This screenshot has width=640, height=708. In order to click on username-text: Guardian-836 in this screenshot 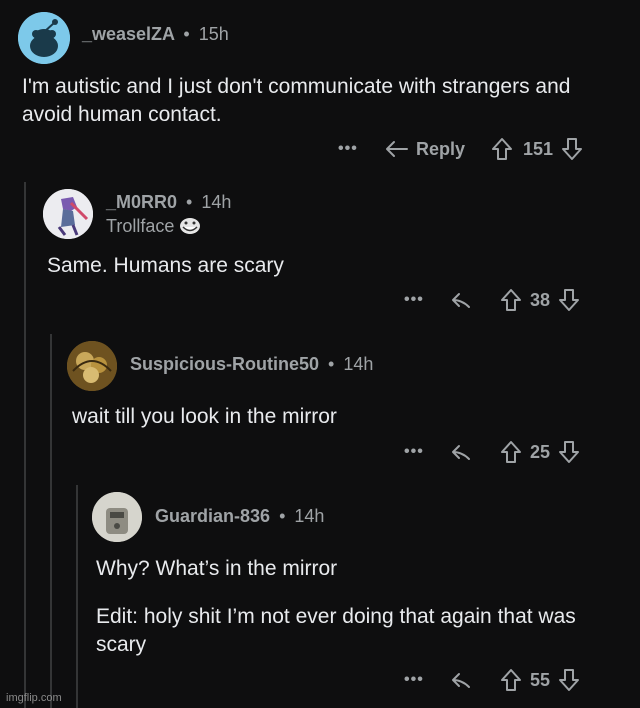, I will do `click(212, 516)`.